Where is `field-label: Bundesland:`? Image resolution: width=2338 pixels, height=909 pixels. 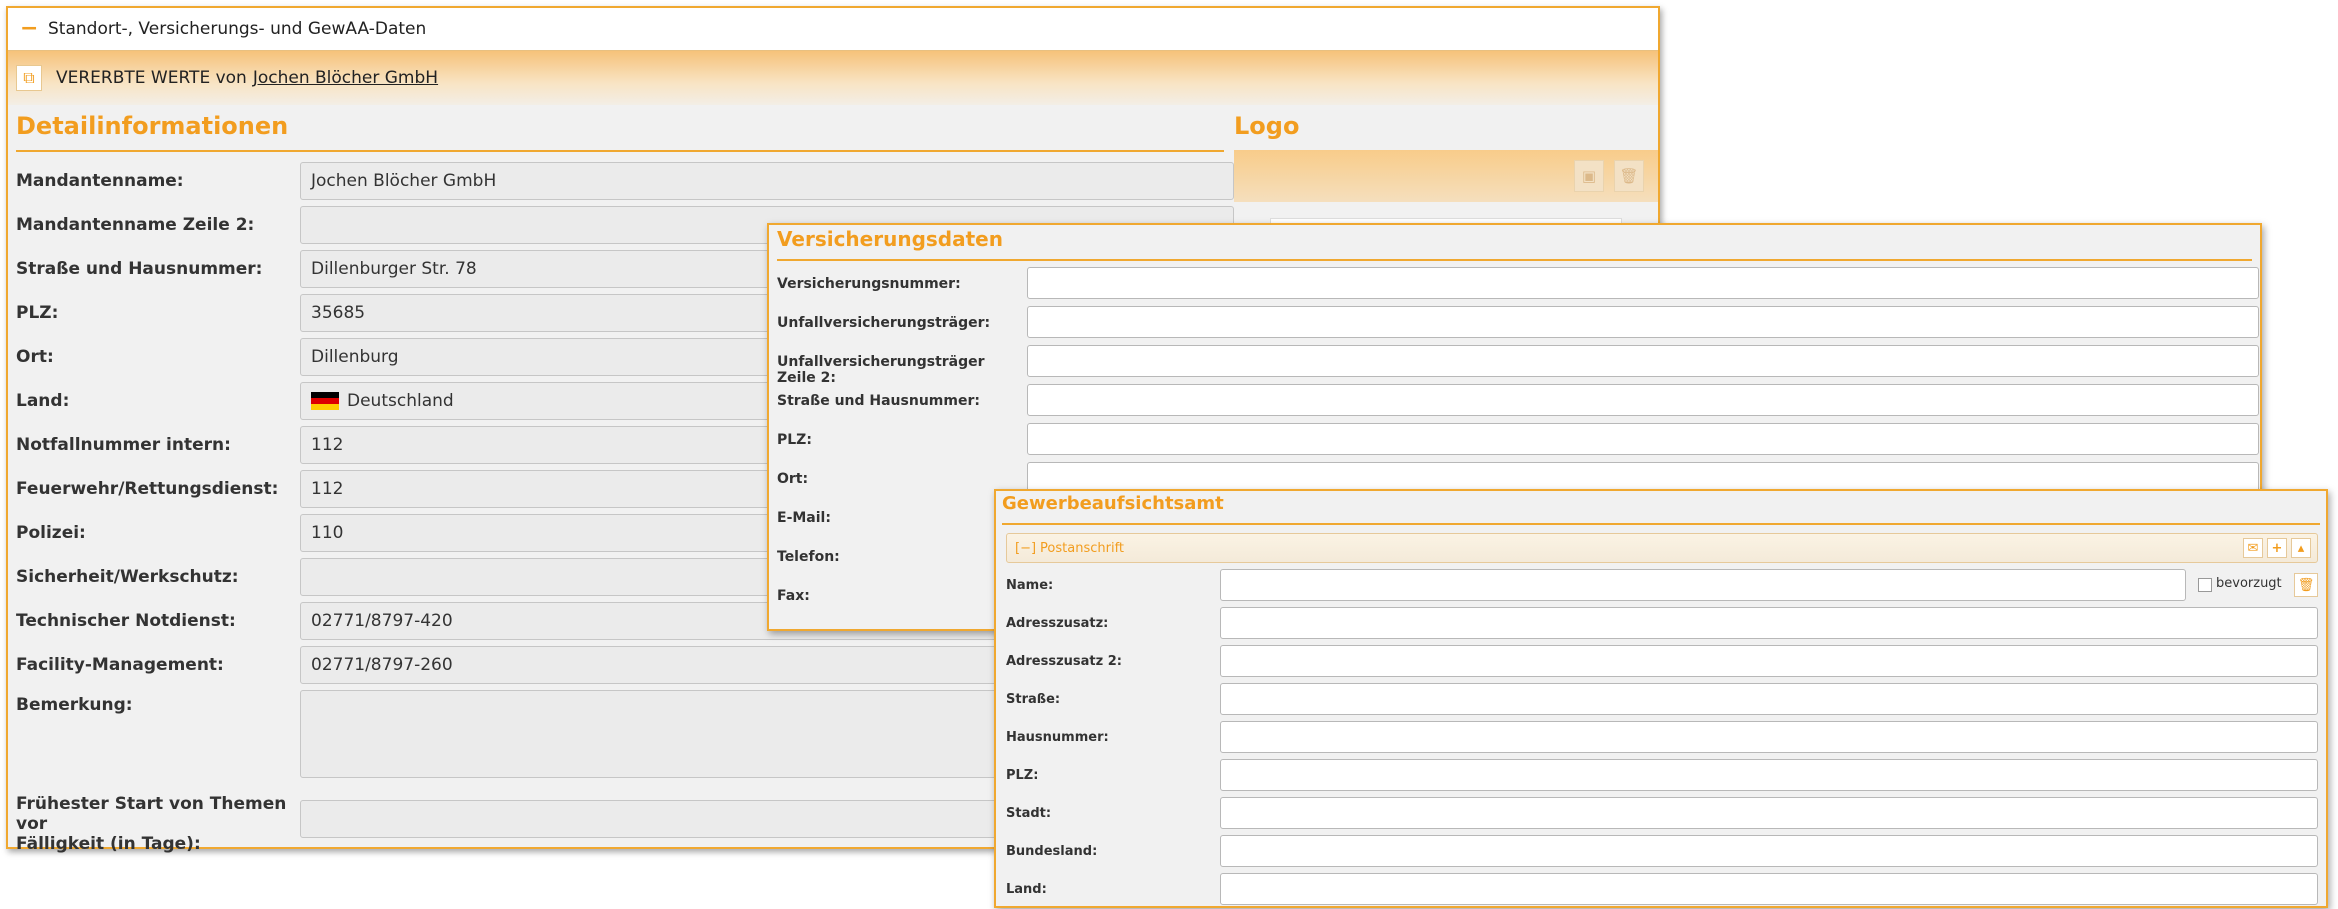
field-label: Bundesland: is located at coordinates (1052, 851).